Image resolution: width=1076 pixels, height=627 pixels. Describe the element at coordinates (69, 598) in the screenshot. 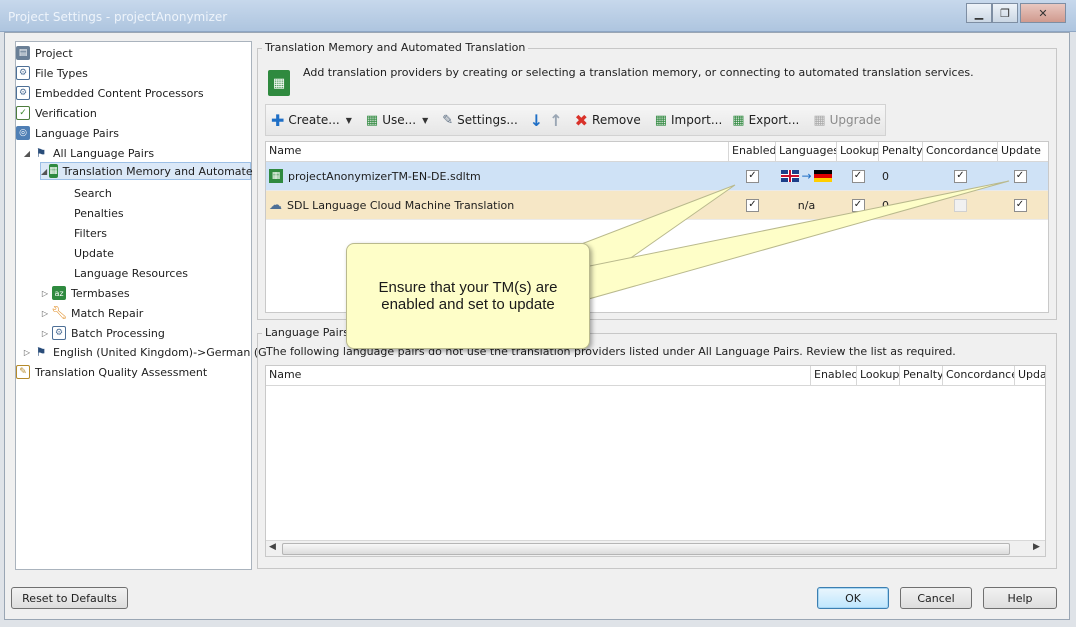

I see `reset-to-defaults-button: Reset to Defaults` at that location.